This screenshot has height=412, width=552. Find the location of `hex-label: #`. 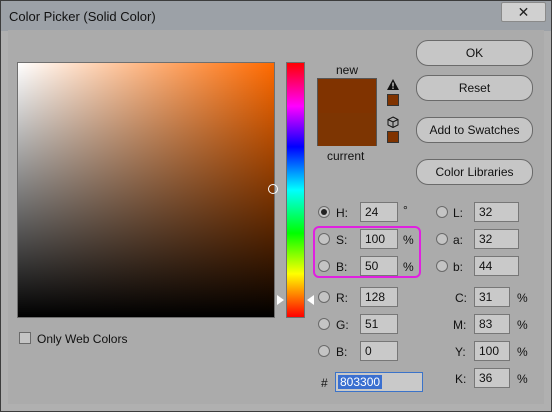

hex-label: # is located at coordinates (324, 383).